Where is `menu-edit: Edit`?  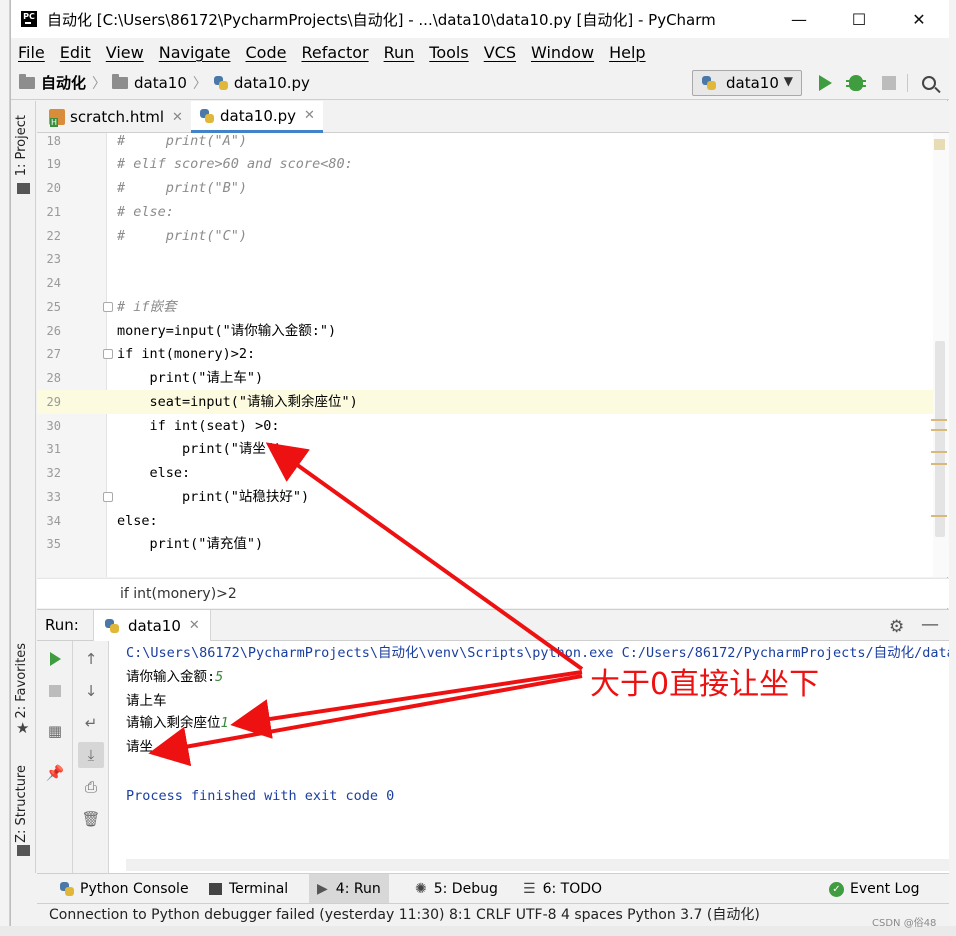
menu-edit: Edit is located at coordinates (75, 52).